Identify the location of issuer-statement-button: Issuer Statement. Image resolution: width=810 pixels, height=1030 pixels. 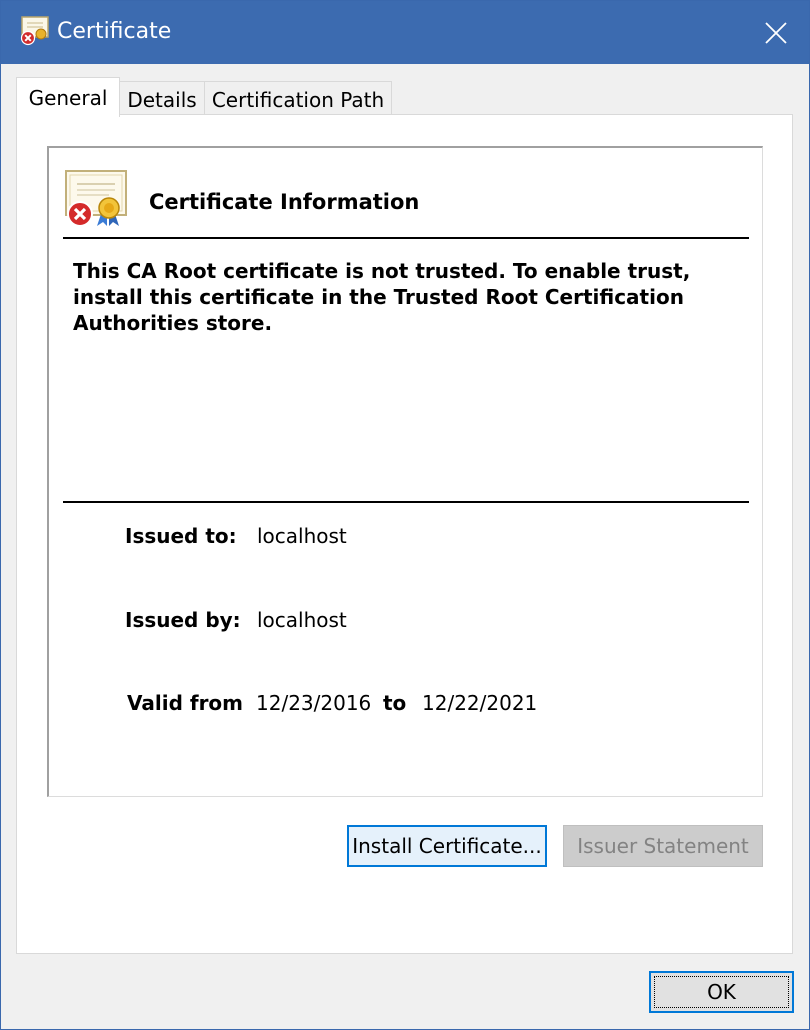
(663, 846).